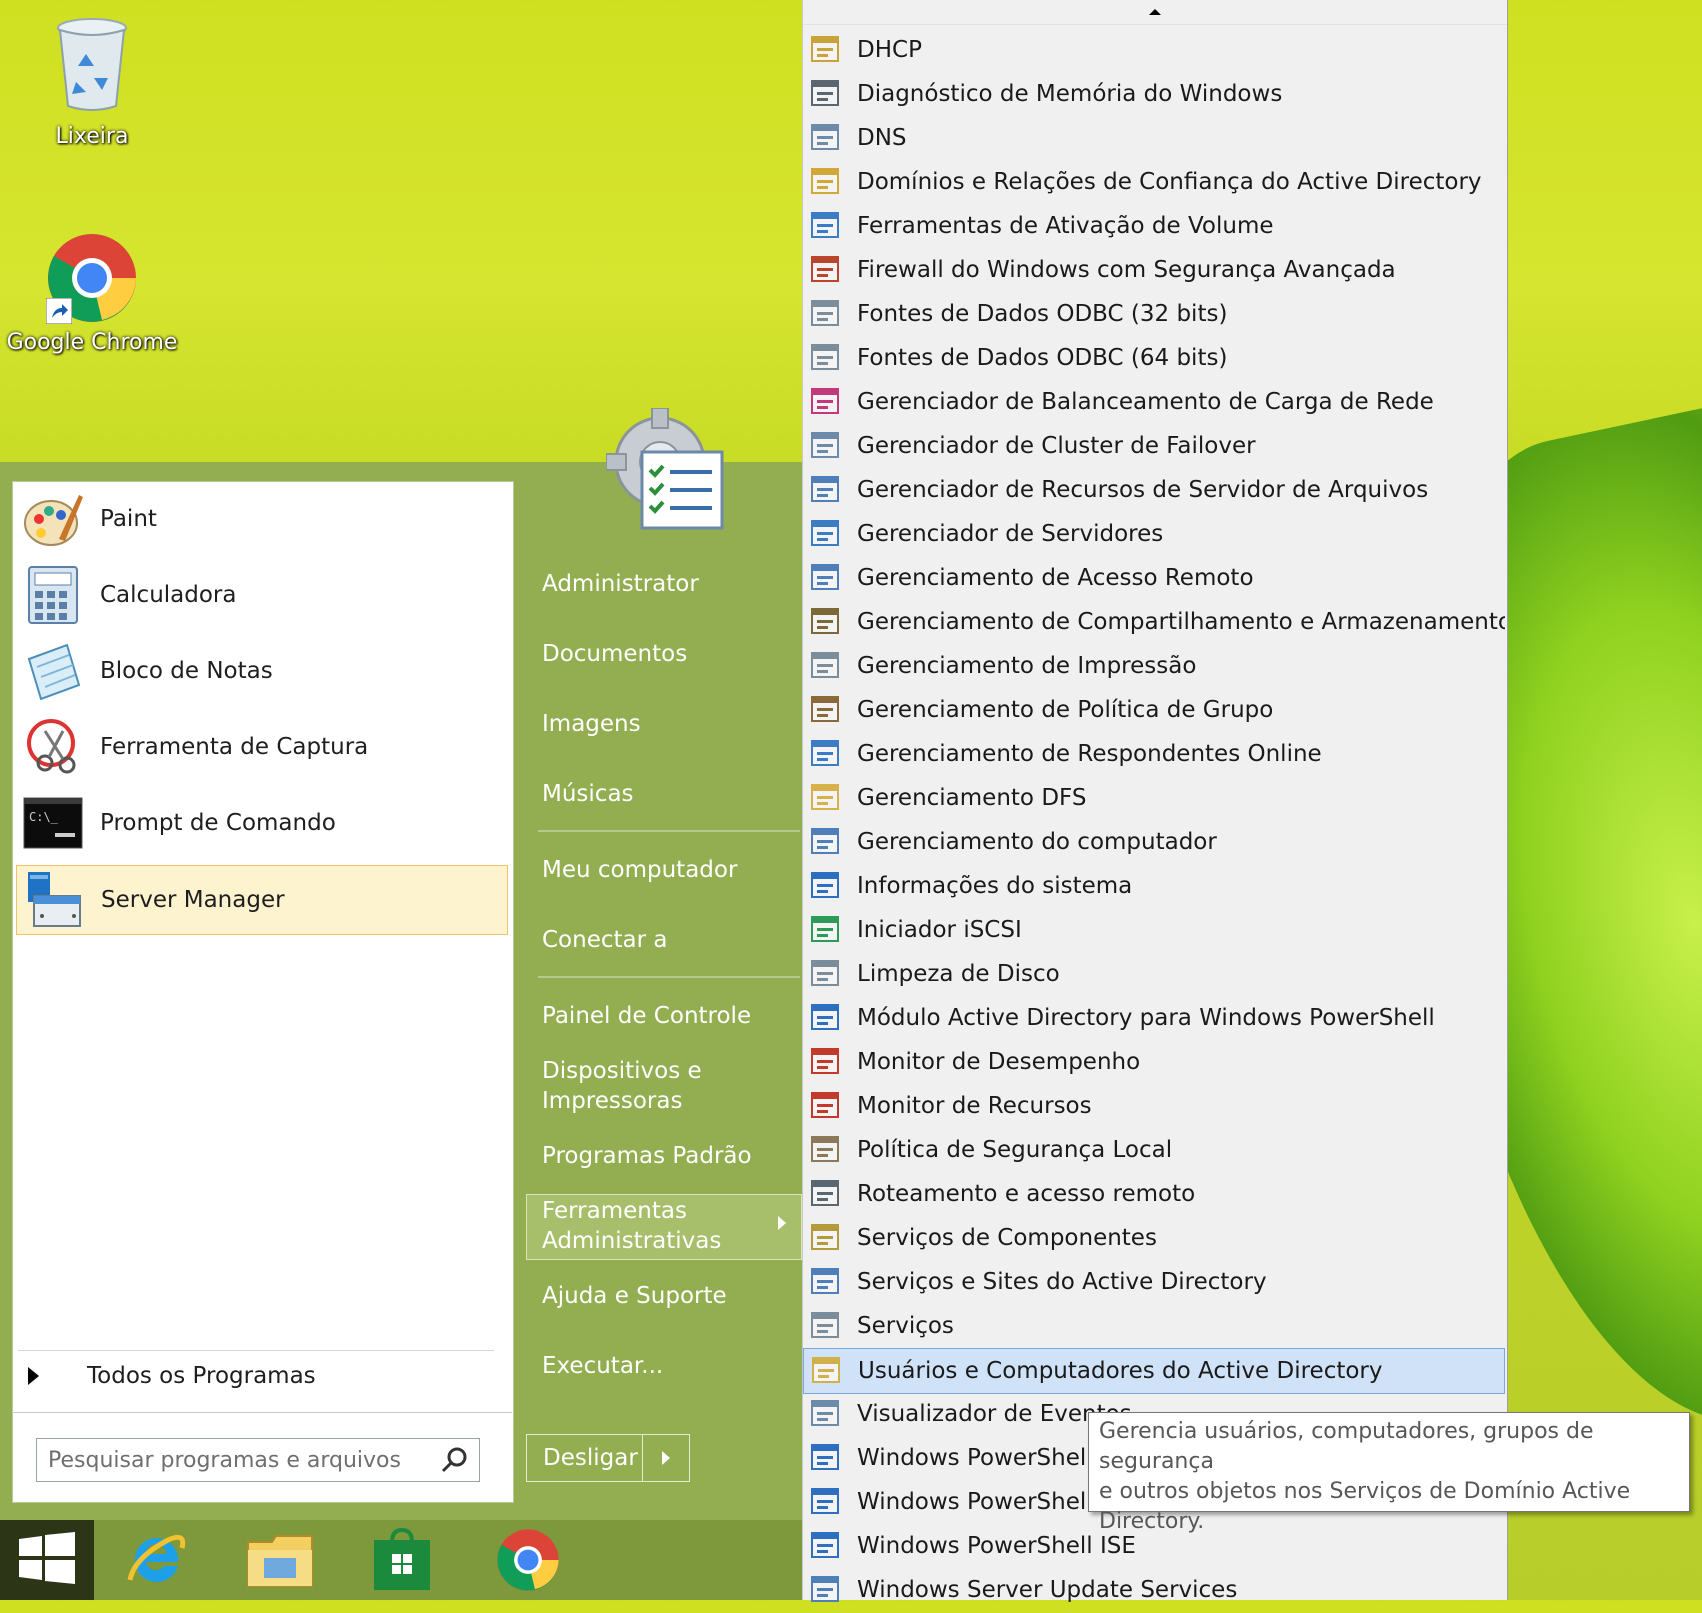 The image size is (1702, 1613). What do you see at coordinates (646, 1016) in the screenshot?
I see `link-painel-de-controle: Painel de Controle` at bounding box center [646, 1016].